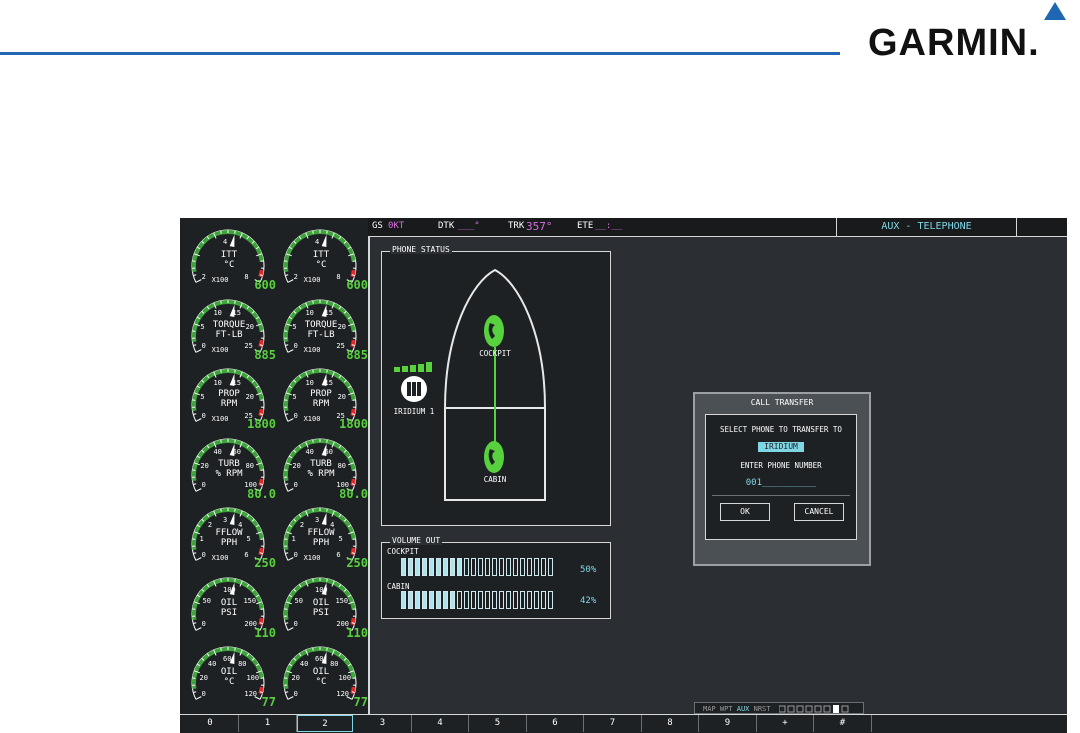 The height and width of the screenshot is (733, 1080). Describe the element at coordinates (781, 483) in the screenshot. I see `phone-number-input: 001__________` at that location.